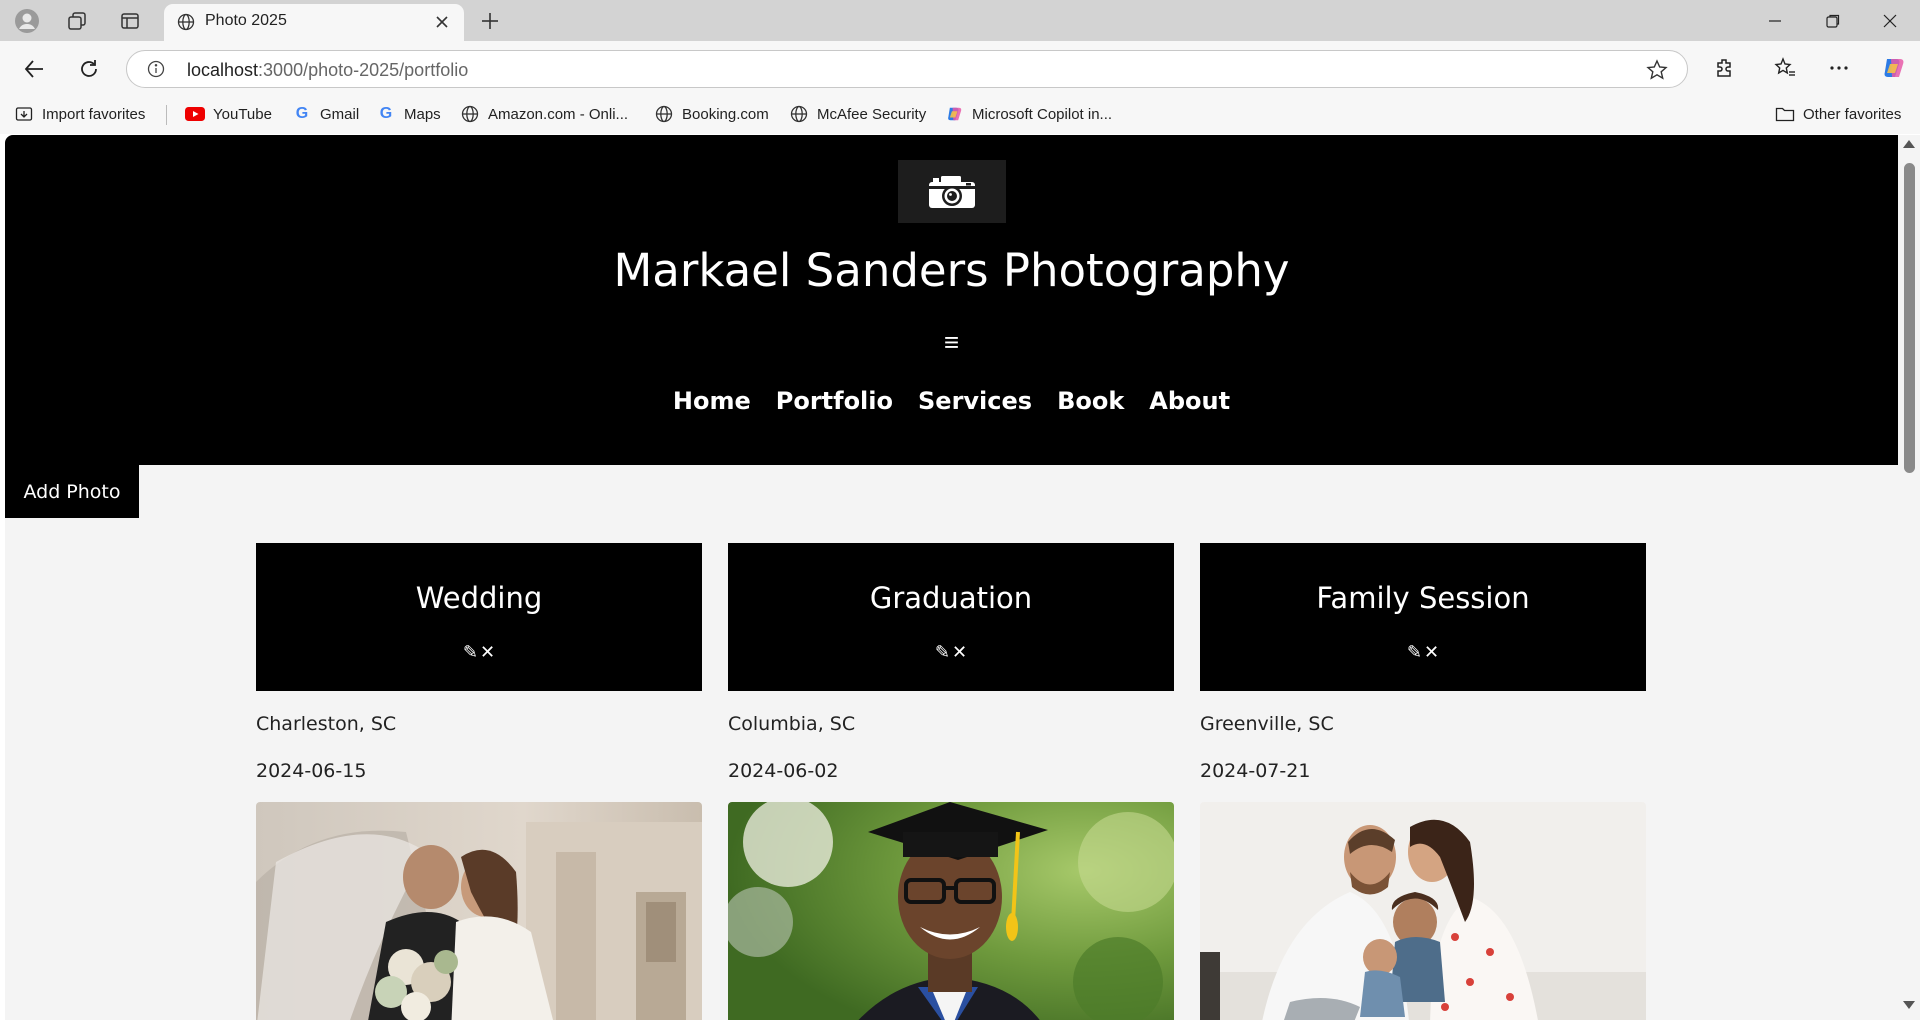 The image size is (1920, 1020). I want to click on family-bed-photo, so click(1423, 911).